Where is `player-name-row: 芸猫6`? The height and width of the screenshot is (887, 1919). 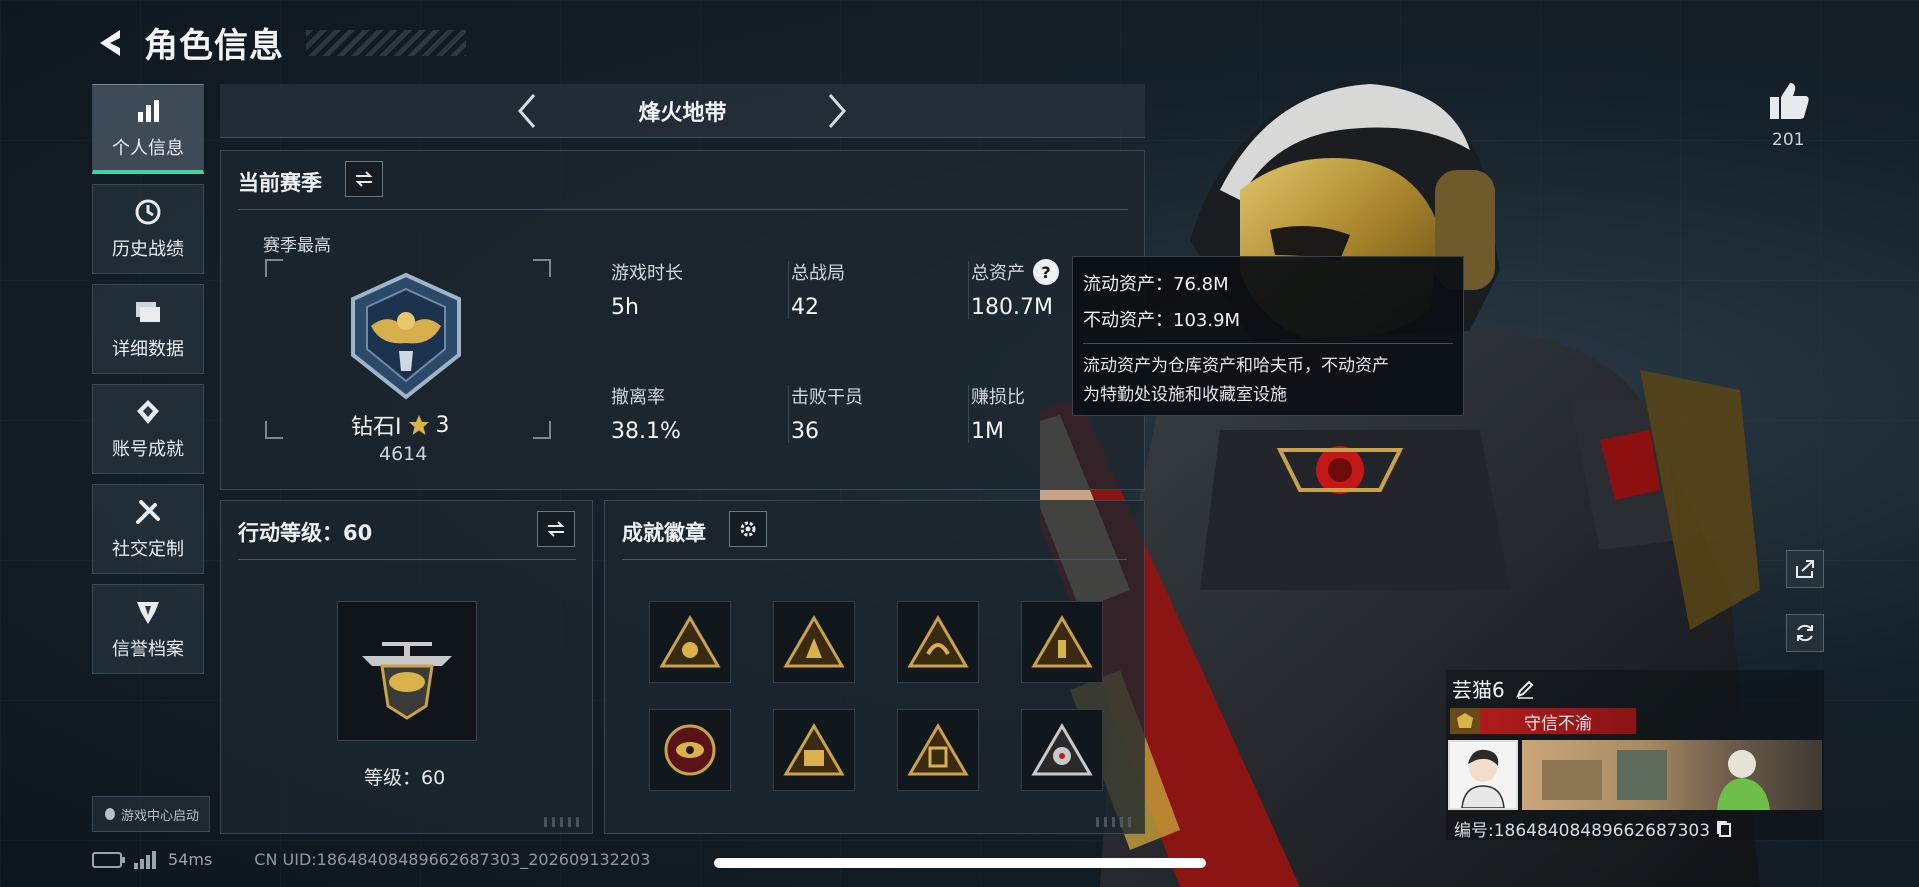 player-name-row: 芸猫6 is located at coordinates (1493, 688).